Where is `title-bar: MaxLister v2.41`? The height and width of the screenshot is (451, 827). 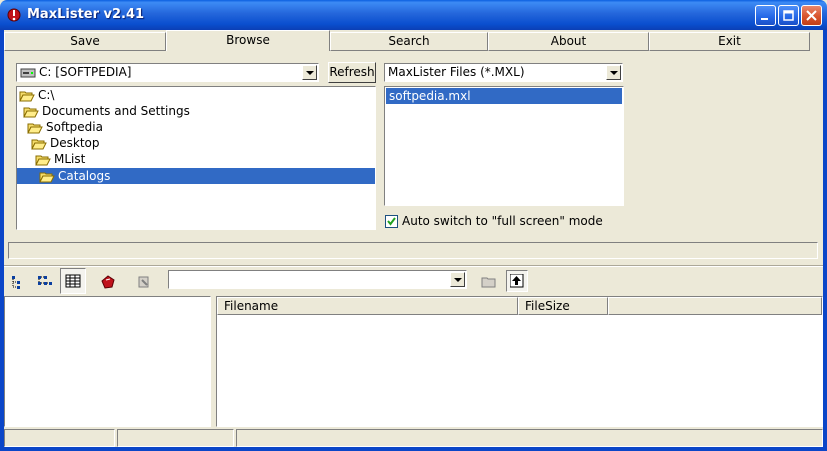
title-bar: MaxLister v2.41 is located at coordinates (413, 15).